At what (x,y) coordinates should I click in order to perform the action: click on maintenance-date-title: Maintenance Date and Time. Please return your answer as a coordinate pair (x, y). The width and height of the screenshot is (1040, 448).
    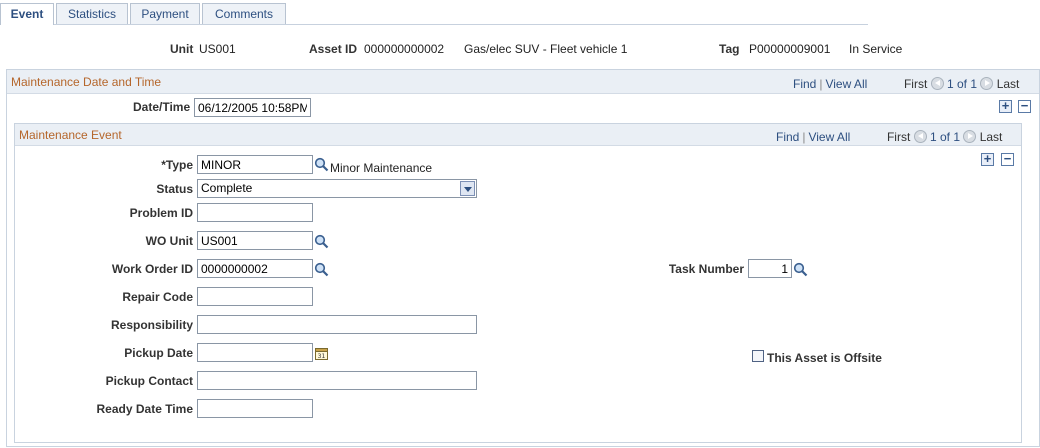
    Looking at the image, I should click on (86, 82).